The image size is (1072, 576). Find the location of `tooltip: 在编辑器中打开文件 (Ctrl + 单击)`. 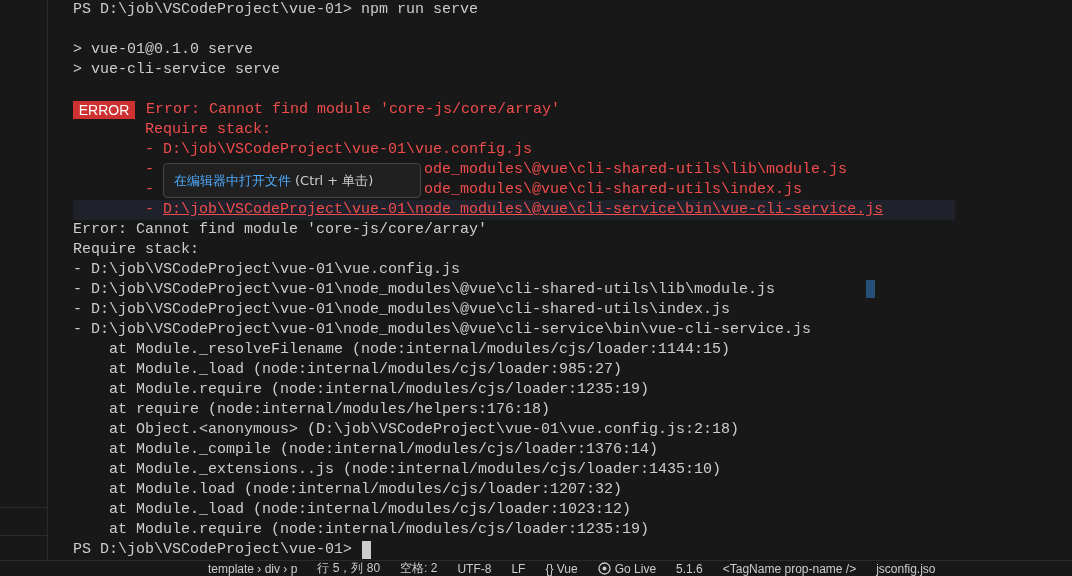

tooltip: 在编辑器中打开文件 (Ctrl + 单击) is located at coordinates (292, 180).